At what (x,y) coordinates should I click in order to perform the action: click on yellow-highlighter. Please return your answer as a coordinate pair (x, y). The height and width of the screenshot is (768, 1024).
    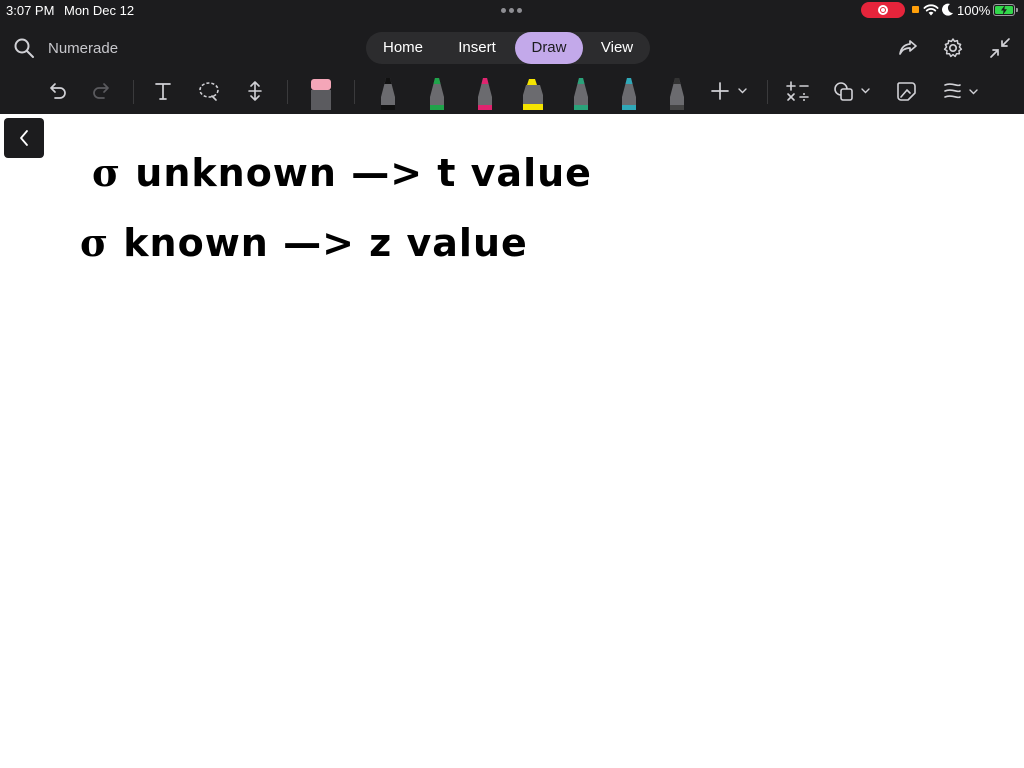
    Looking at the image, I should click on (533, 93).